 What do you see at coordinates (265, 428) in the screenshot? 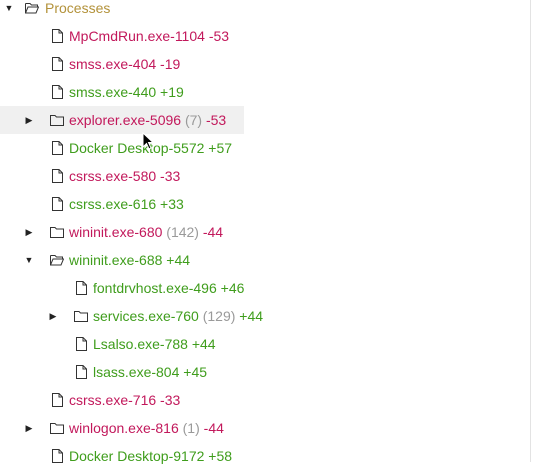
I see `tree-row: ▶ winlogon.exe-816 (1) -44` at bounding box center [265, 428].